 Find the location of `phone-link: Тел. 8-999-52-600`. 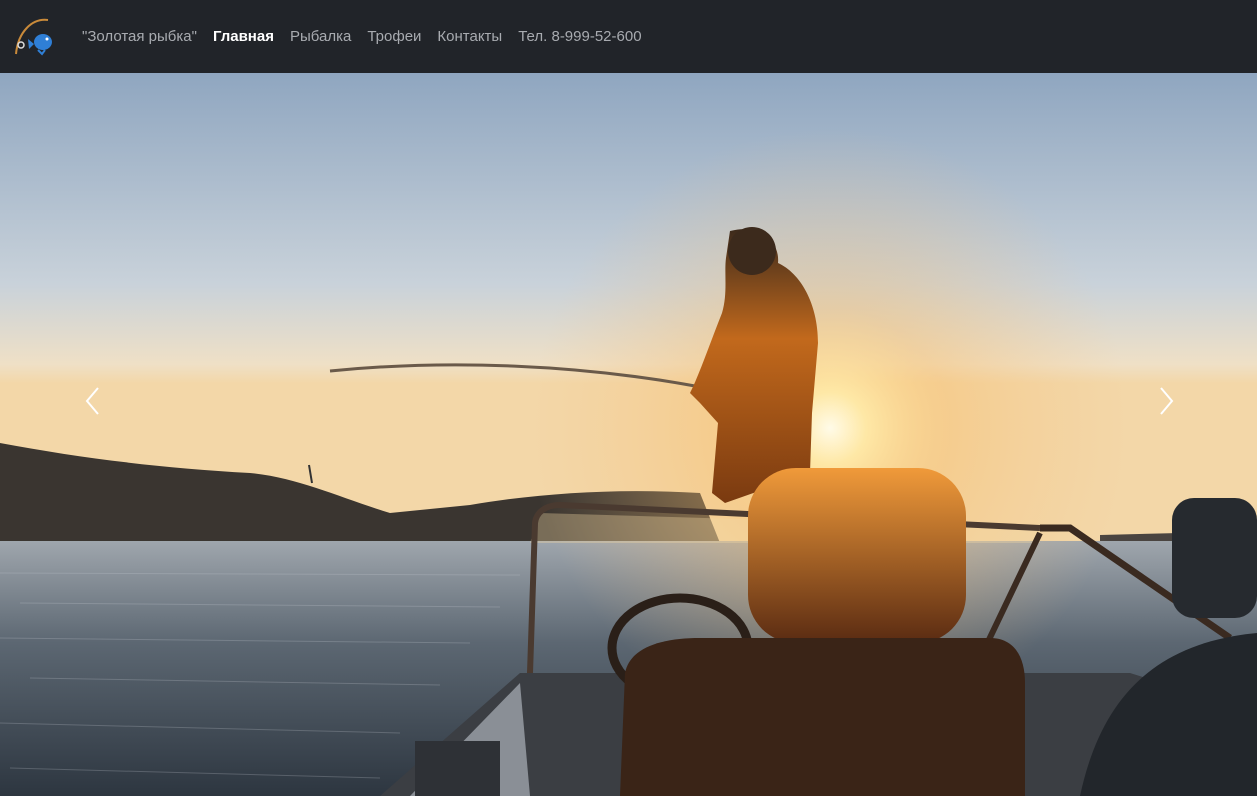

phone-link: Тел. 8-999-52-600 is located at coordinates (579, 36).